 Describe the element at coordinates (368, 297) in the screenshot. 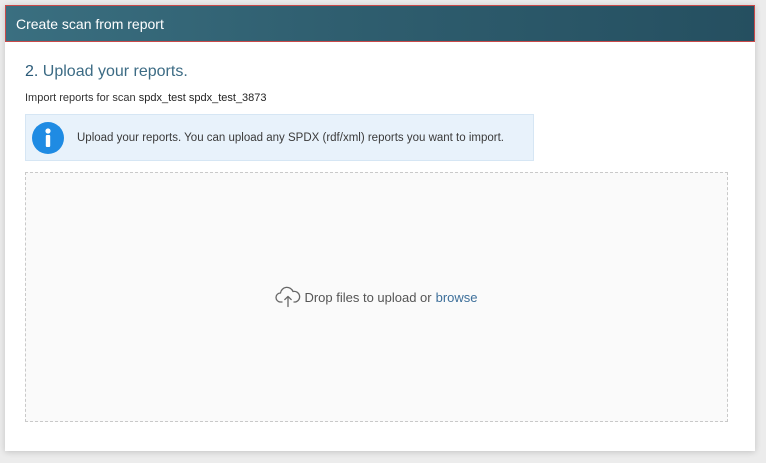

I see `dropzone-text: Drop files to upload or` at that location.